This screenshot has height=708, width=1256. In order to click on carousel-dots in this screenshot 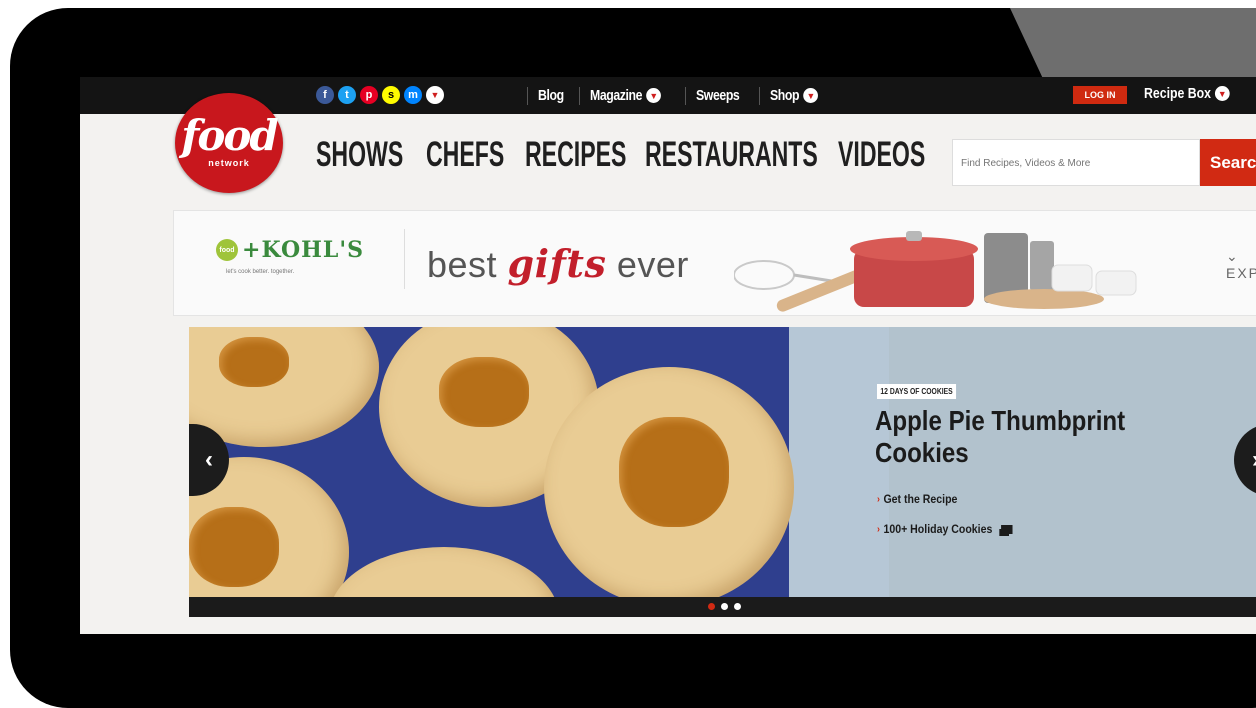, I will do `click(724, 606)`.